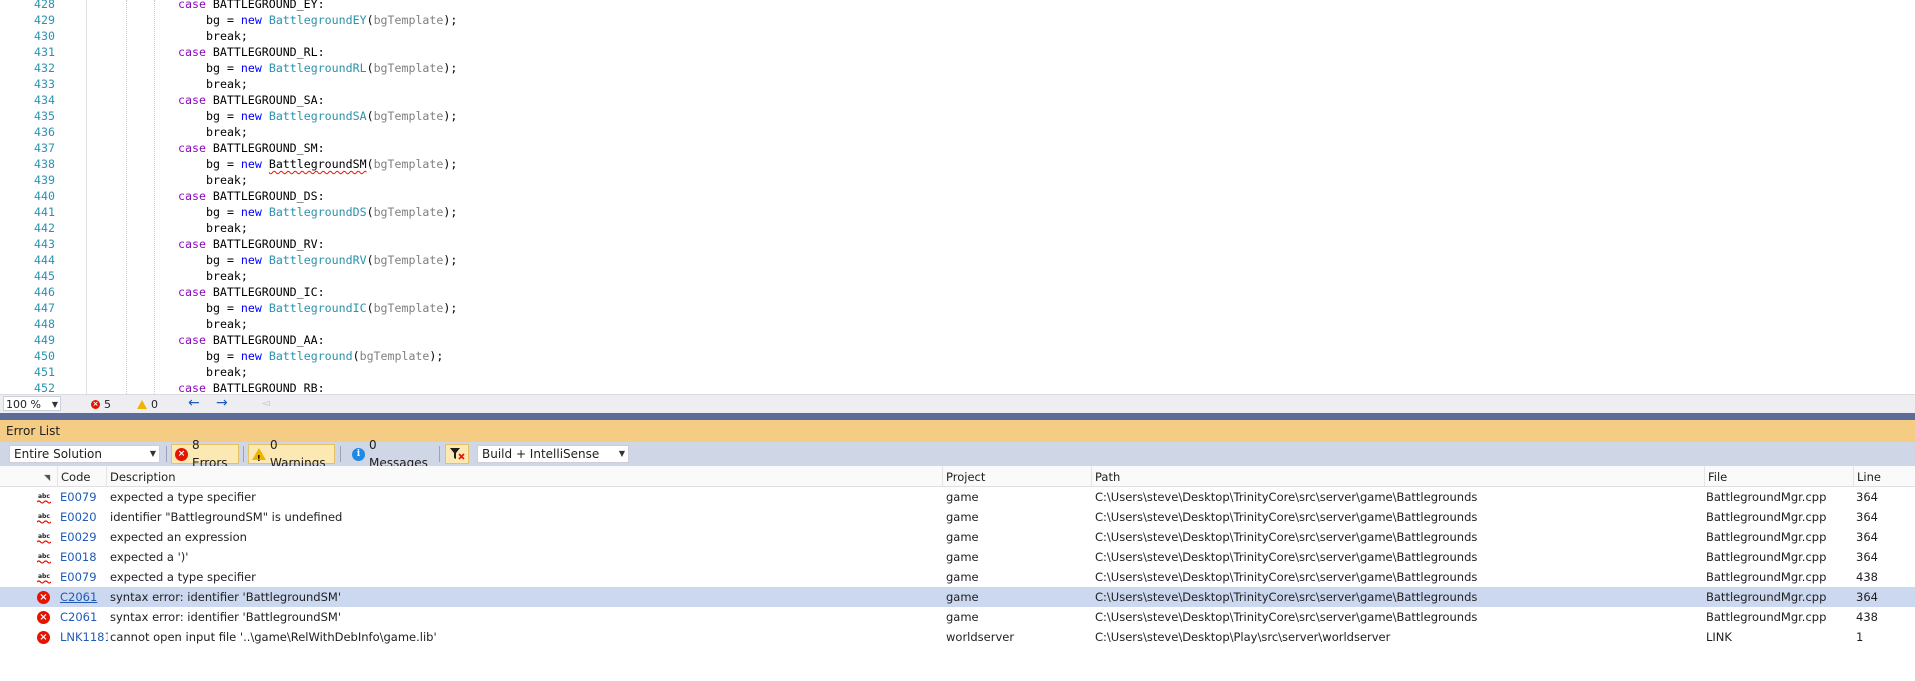 The width and height of the screenshot is (1915, 681). I want to click on warnings-filter-button: 0 Warnings, so click(291, 454).